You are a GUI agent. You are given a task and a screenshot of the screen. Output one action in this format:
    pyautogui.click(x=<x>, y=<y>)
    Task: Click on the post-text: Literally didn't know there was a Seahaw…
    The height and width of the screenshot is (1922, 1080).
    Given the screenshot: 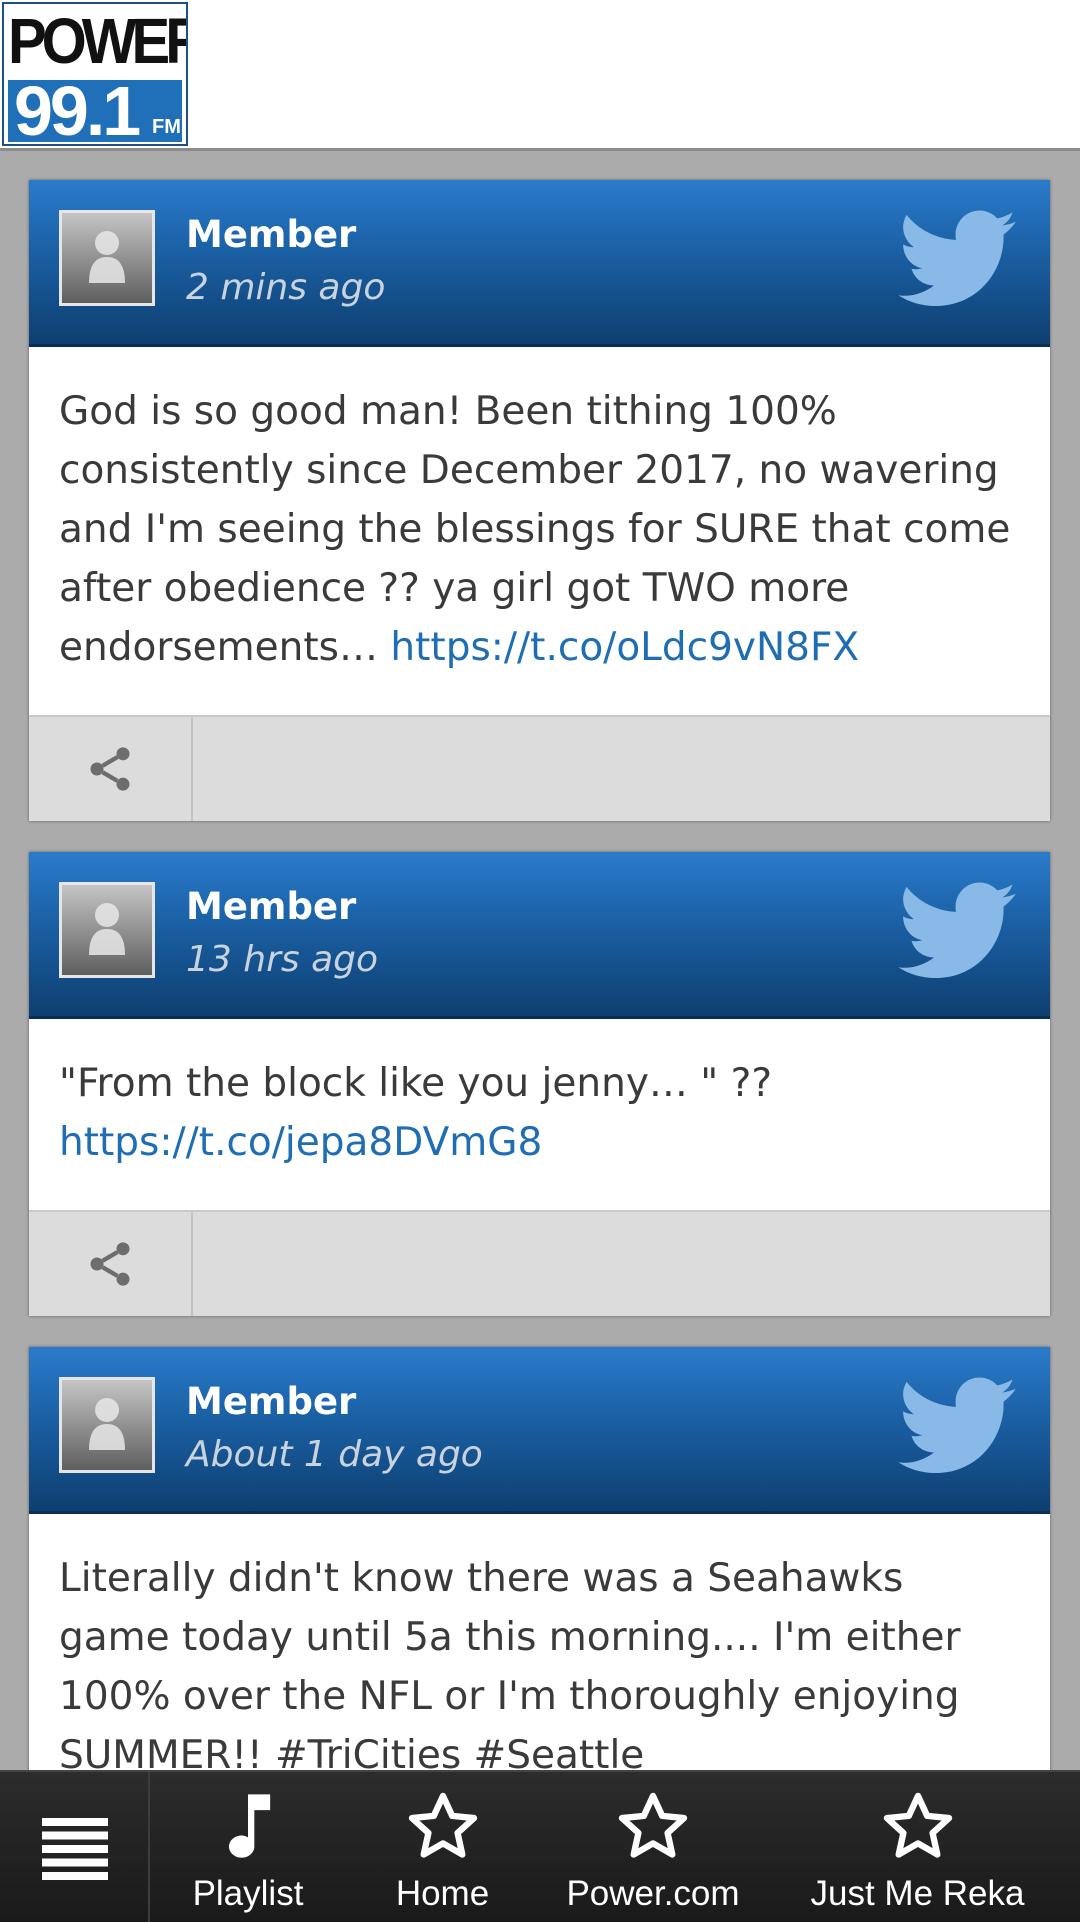 What is the action you would take?
    pyautogui.click(x=510, y=1667)
    